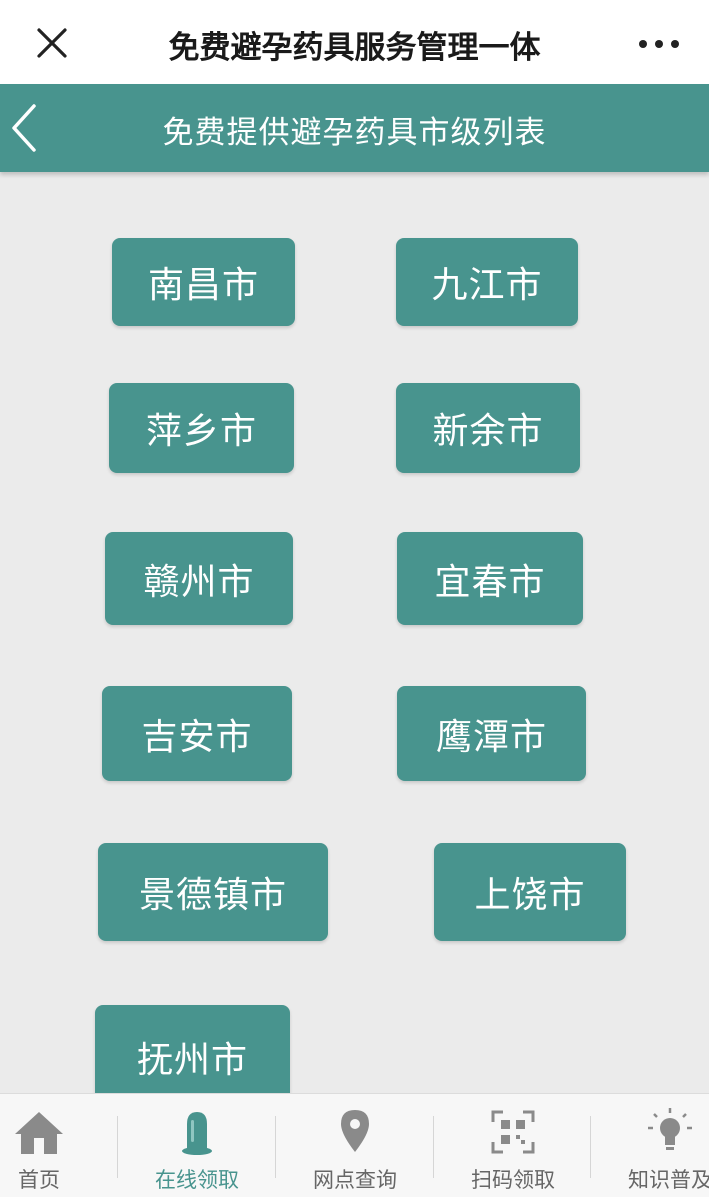  I want to click on city-button-shangrao: 上饶市, so click(530, 892).